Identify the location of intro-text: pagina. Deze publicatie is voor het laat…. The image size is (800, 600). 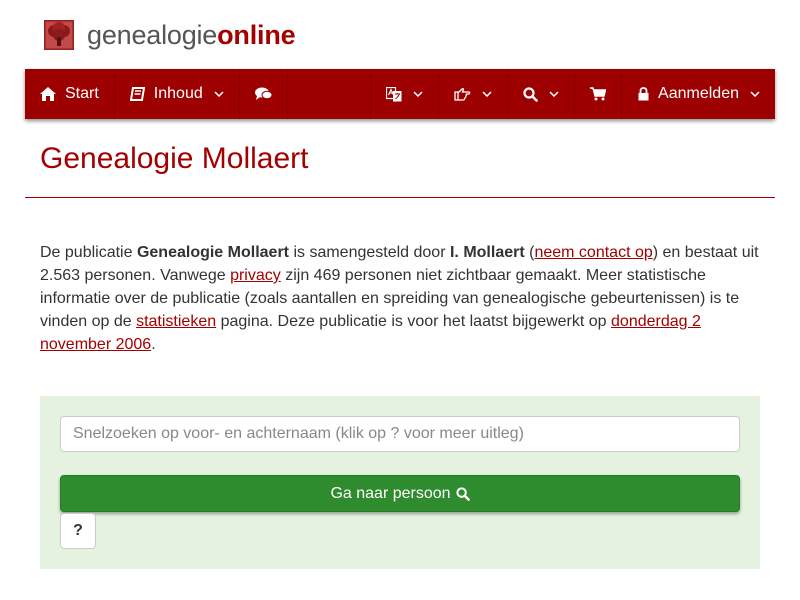
(414, 321).